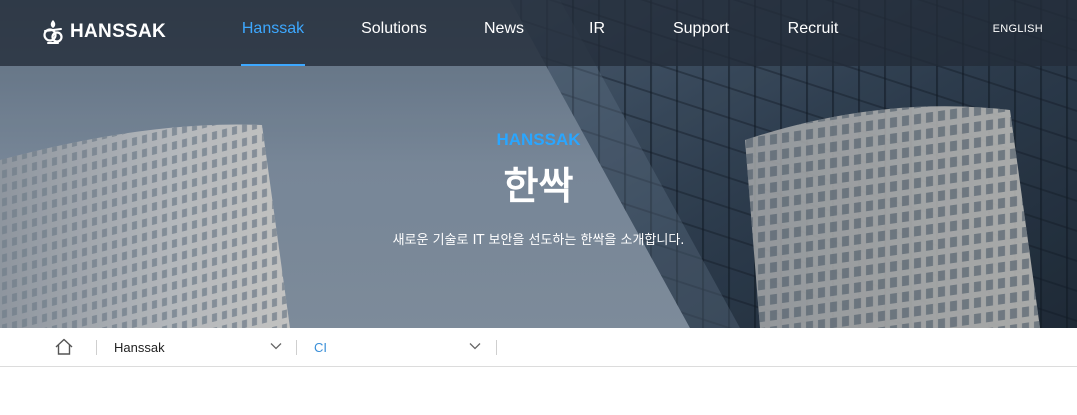 Image resolution: width=1077 pixels, height=415 pixels. Describe the element at coordinates (64, 347) in the screenshot. I see `home-icon` at that location.